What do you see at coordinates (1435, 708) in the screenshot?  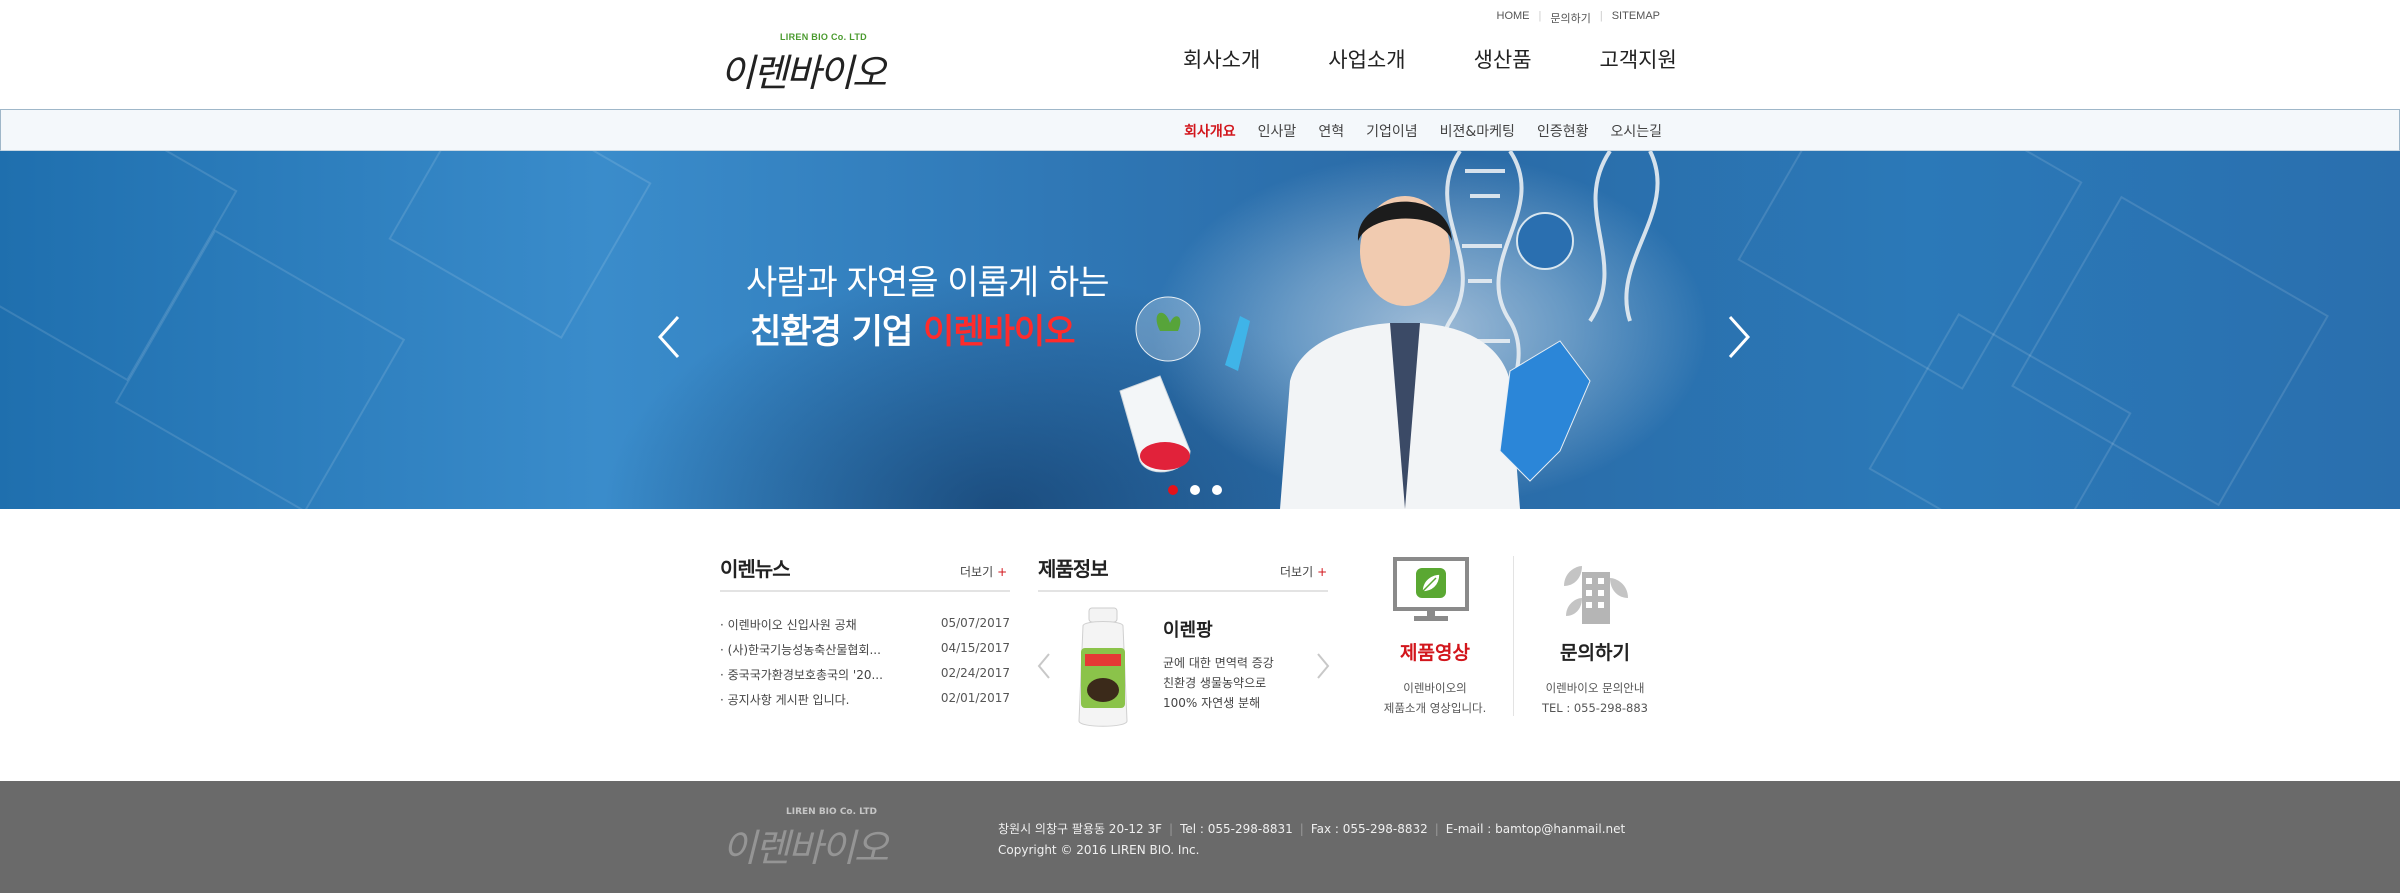 I see `video-desc-line: 제품소개 영상입니다.` at bounding box center [1435, 708].